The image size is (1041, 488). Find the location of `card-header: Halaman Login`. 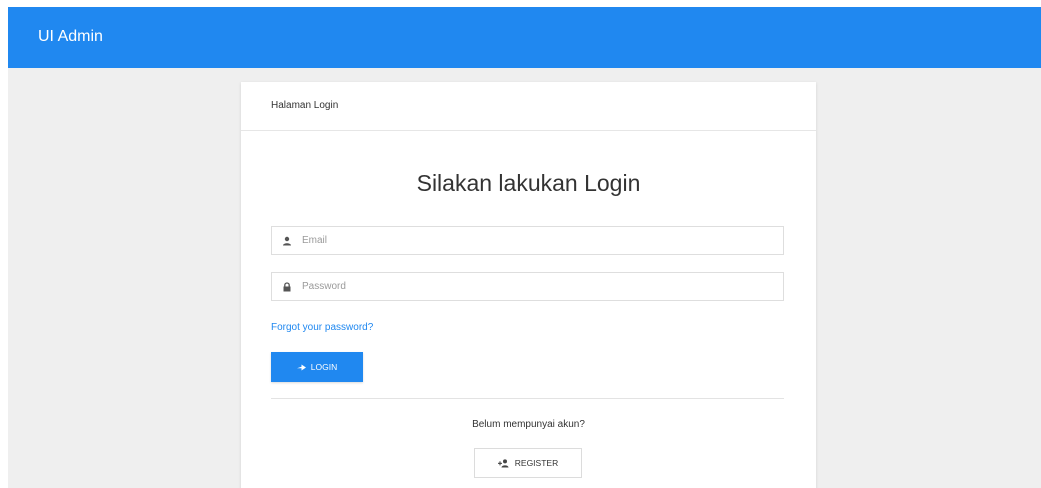

card-header: Halaman Login is located at coordinates (528, 106).